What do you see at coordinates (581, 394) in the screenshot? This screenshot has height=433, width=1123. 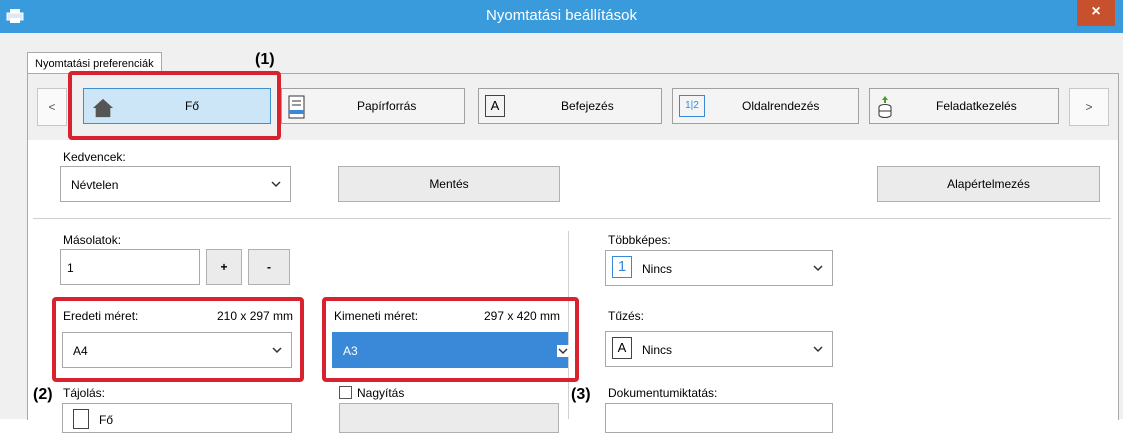 I see `callout-3: (3)` at bounding box center [581, 394].